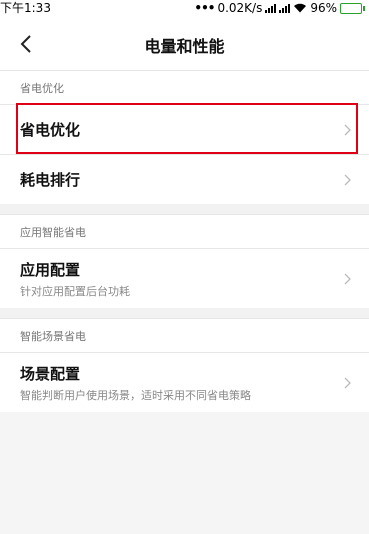 The image size is (369, 534). Describe the element at coordinates (300, 8) in the screenshot. I see `wifi-icon` at that location.